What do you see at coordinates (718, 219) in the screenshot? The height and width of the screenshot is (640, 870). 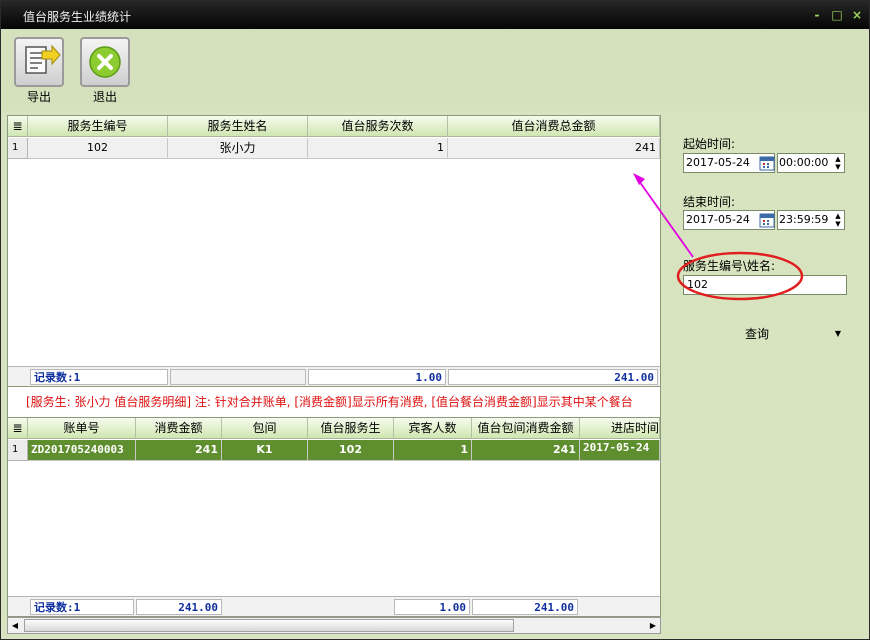 I see `end-date-value: 2017-05-24` at bounding box center [718, 219].